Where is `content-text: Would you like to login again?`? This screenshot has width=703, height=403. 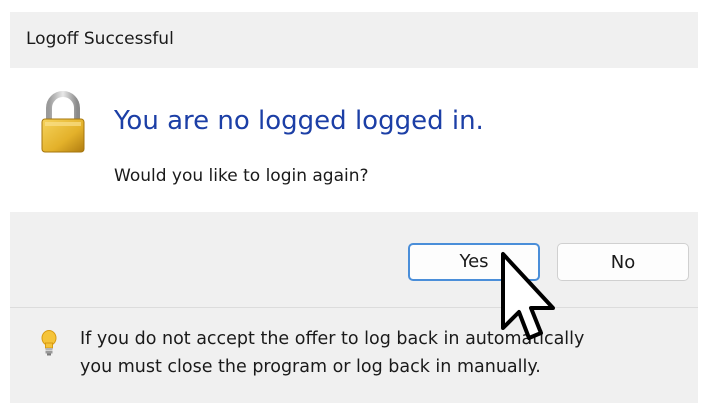
content-text: Would you like to login again? is located at coordinates (241, 176).